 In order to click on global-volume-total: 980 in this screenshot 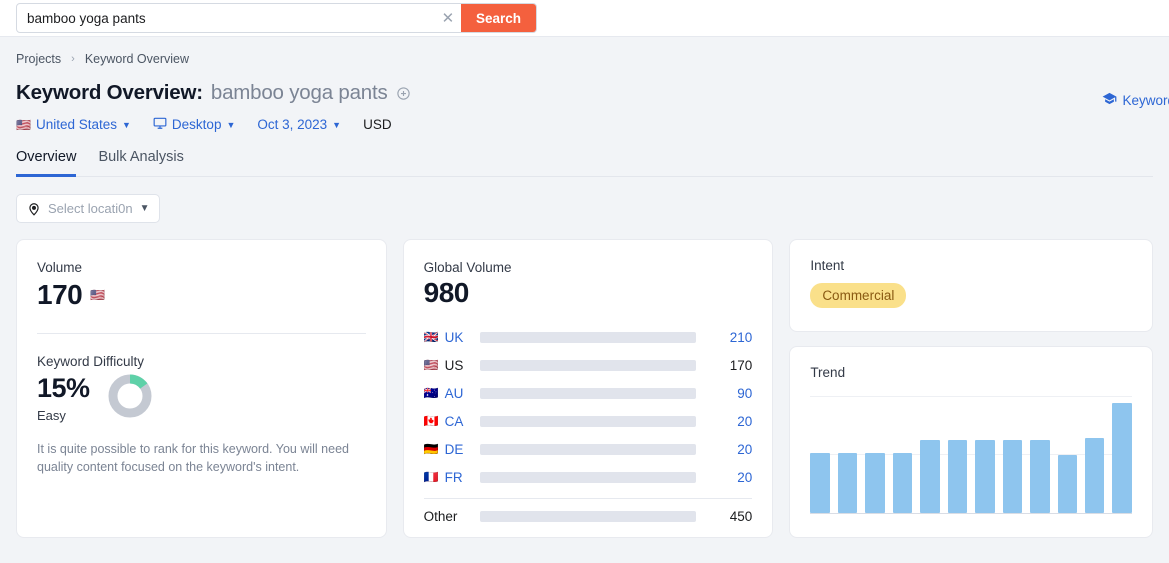, I will do `click(446, 292)`.